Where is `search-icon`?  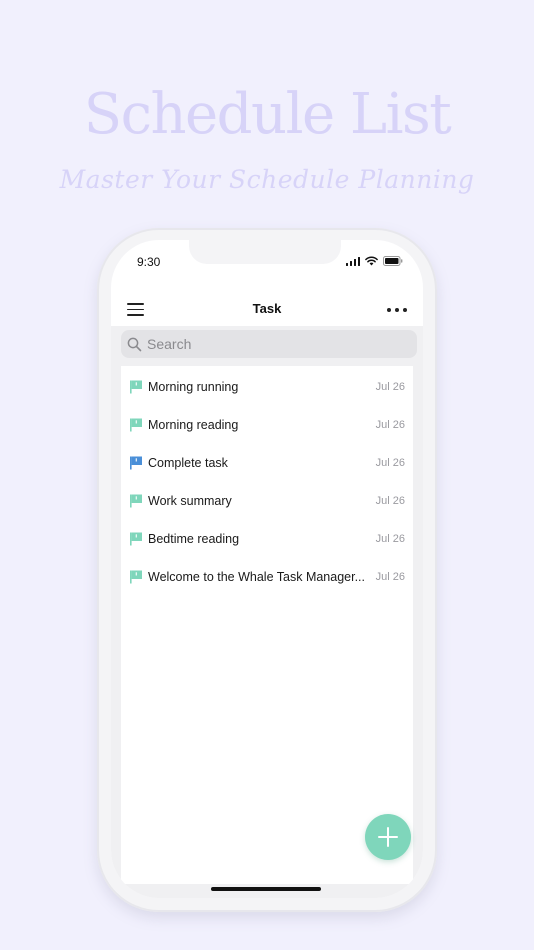 search-icon is located at coordinates (134, 344).